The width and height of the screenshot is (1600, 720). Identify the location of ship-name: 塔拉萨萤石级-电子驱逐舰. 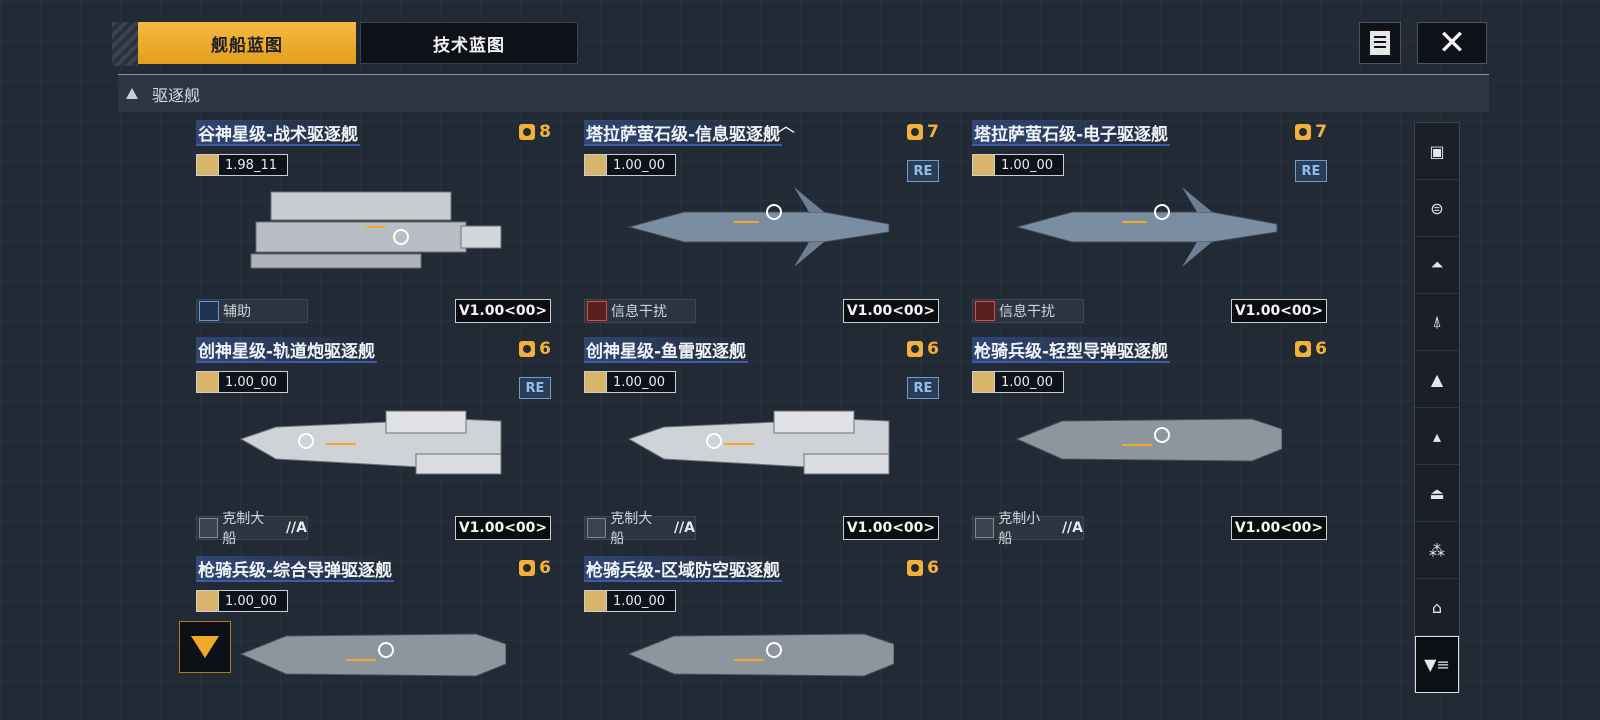
(1071, 133).